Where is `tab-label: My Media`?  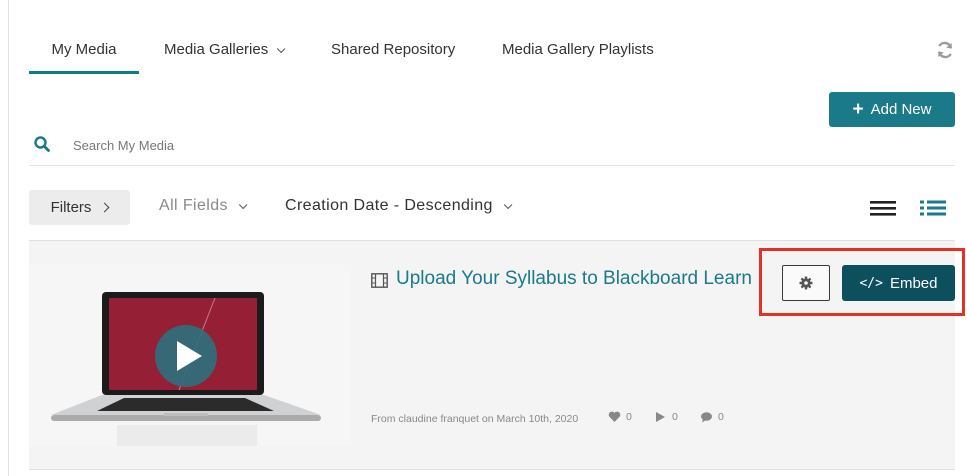
tab-label: My Media is located at coordinates (84, 49).